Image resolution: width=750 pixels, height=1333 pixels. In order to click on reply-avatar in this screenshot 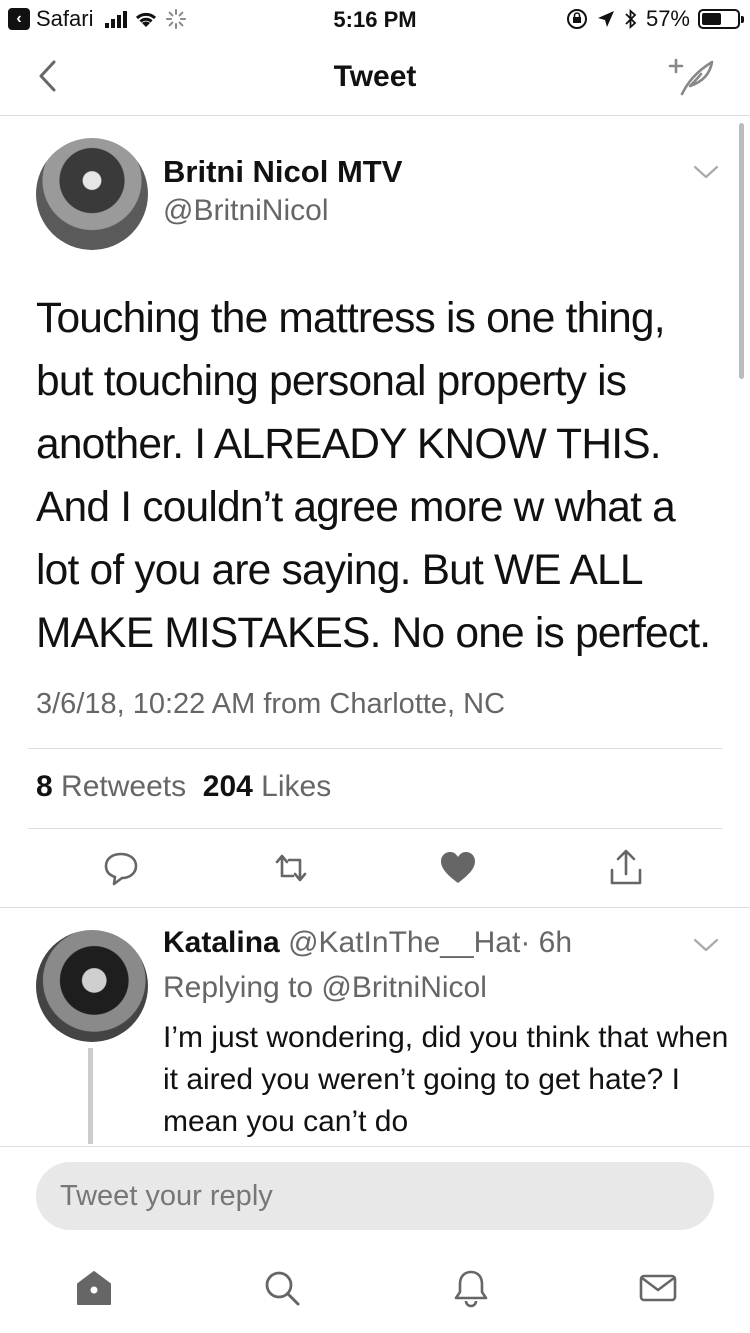, I will do `click(92, 986)`.